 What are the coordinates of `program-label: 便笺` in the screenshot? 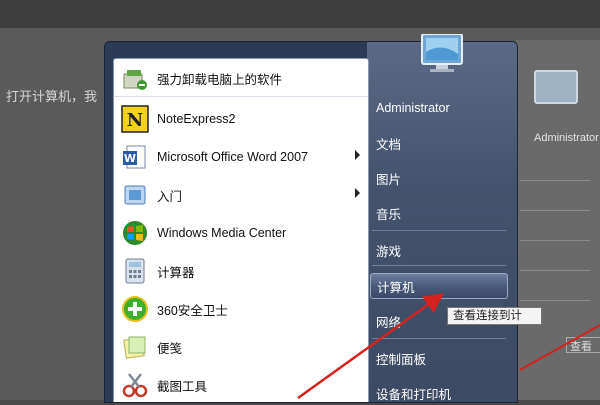 It's located at (170, 348).